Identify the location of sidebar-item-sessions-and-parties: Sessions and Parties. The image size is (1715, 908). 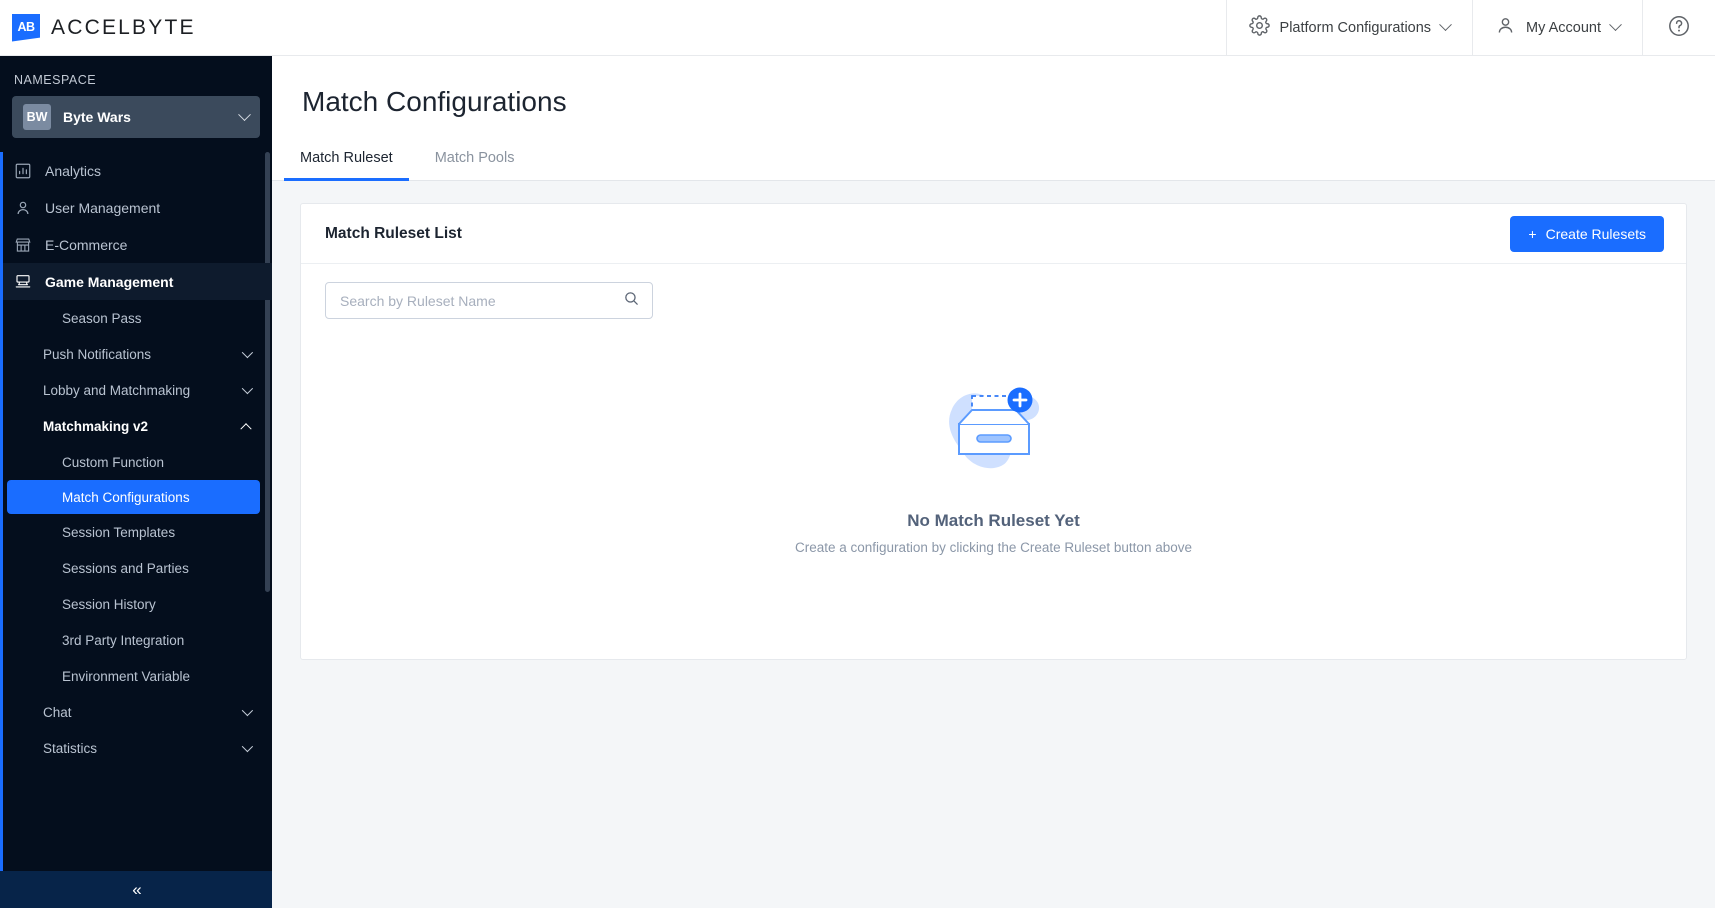
(136, 568).